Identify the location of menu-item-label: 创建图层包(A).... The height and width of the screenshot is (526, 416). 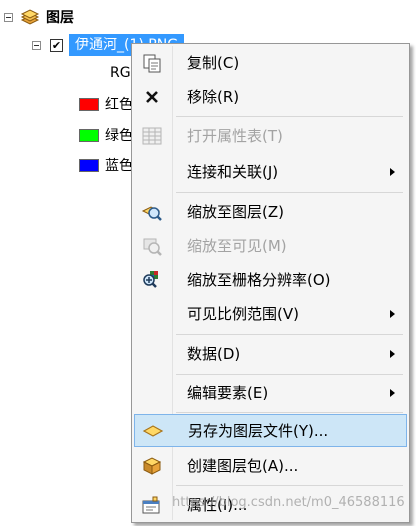
(243, 466).